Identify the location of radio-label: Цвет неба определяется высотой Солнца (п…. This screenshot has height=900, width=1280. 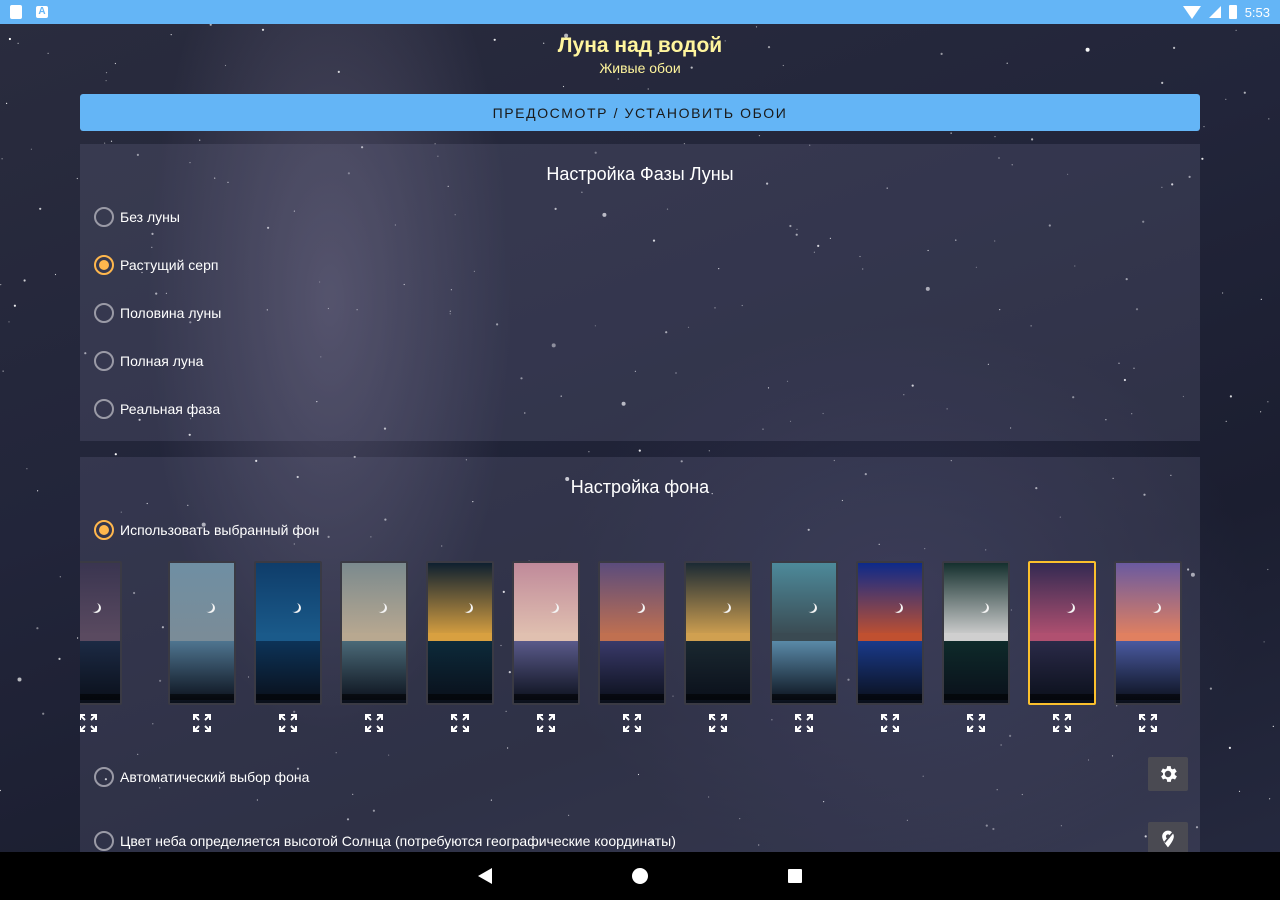
(398, 841).